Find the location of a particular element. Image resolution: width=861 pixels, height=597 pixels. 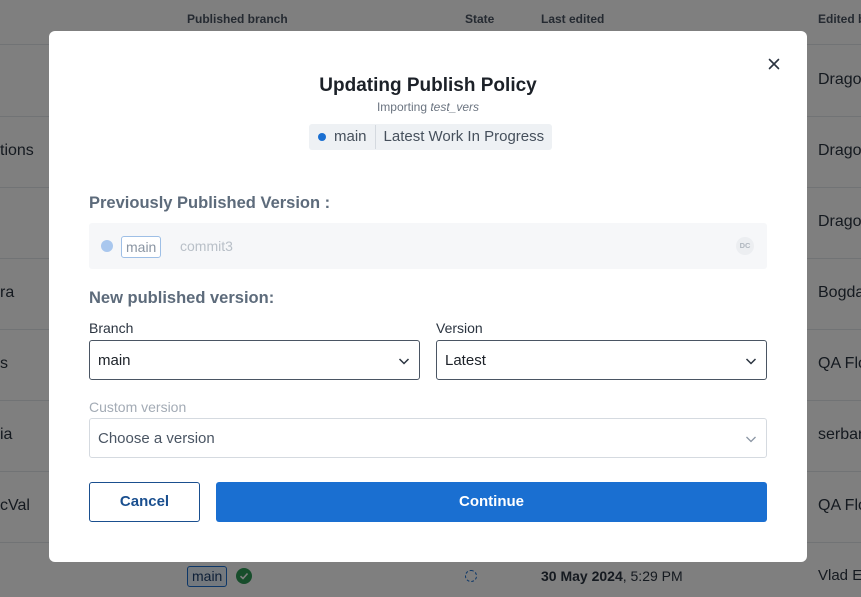

version-select: Latest is located at coordinates (601, 360).